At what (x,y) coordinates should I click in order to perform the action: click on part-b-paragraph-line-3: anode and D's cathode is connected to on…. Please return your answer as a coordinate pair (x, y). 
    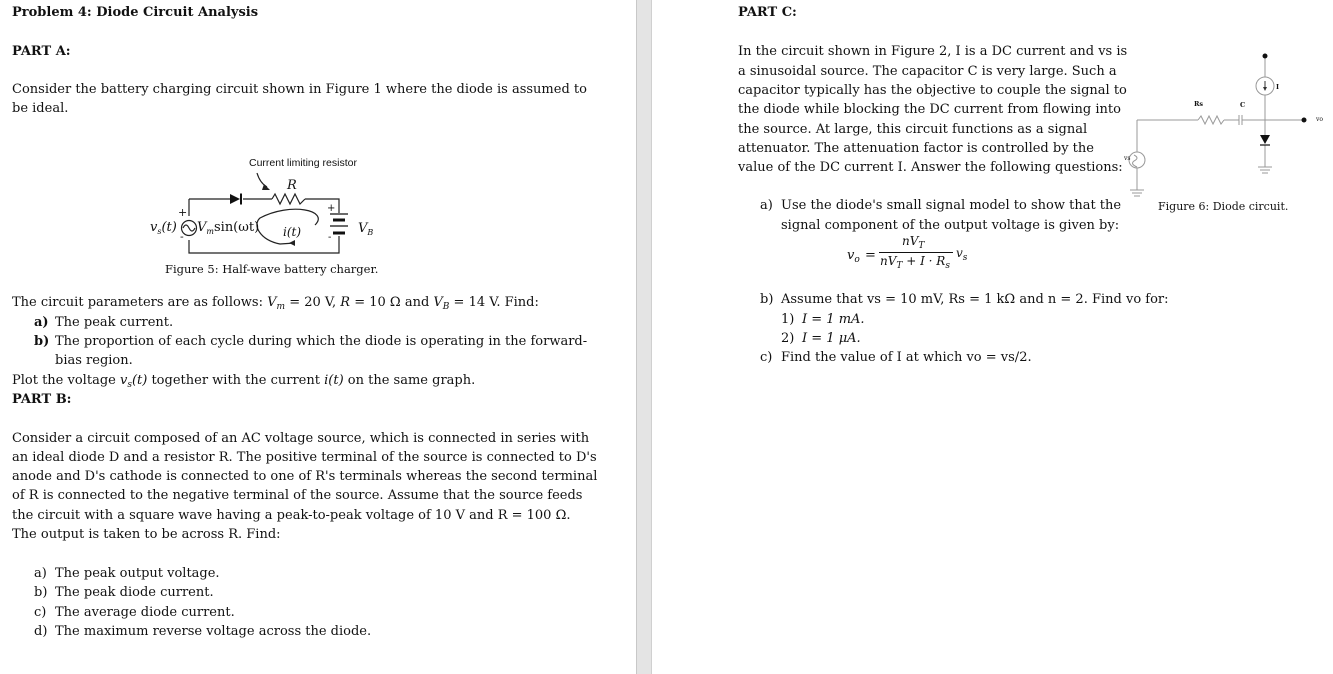
    Looking at the image, I should click on (305, 476).